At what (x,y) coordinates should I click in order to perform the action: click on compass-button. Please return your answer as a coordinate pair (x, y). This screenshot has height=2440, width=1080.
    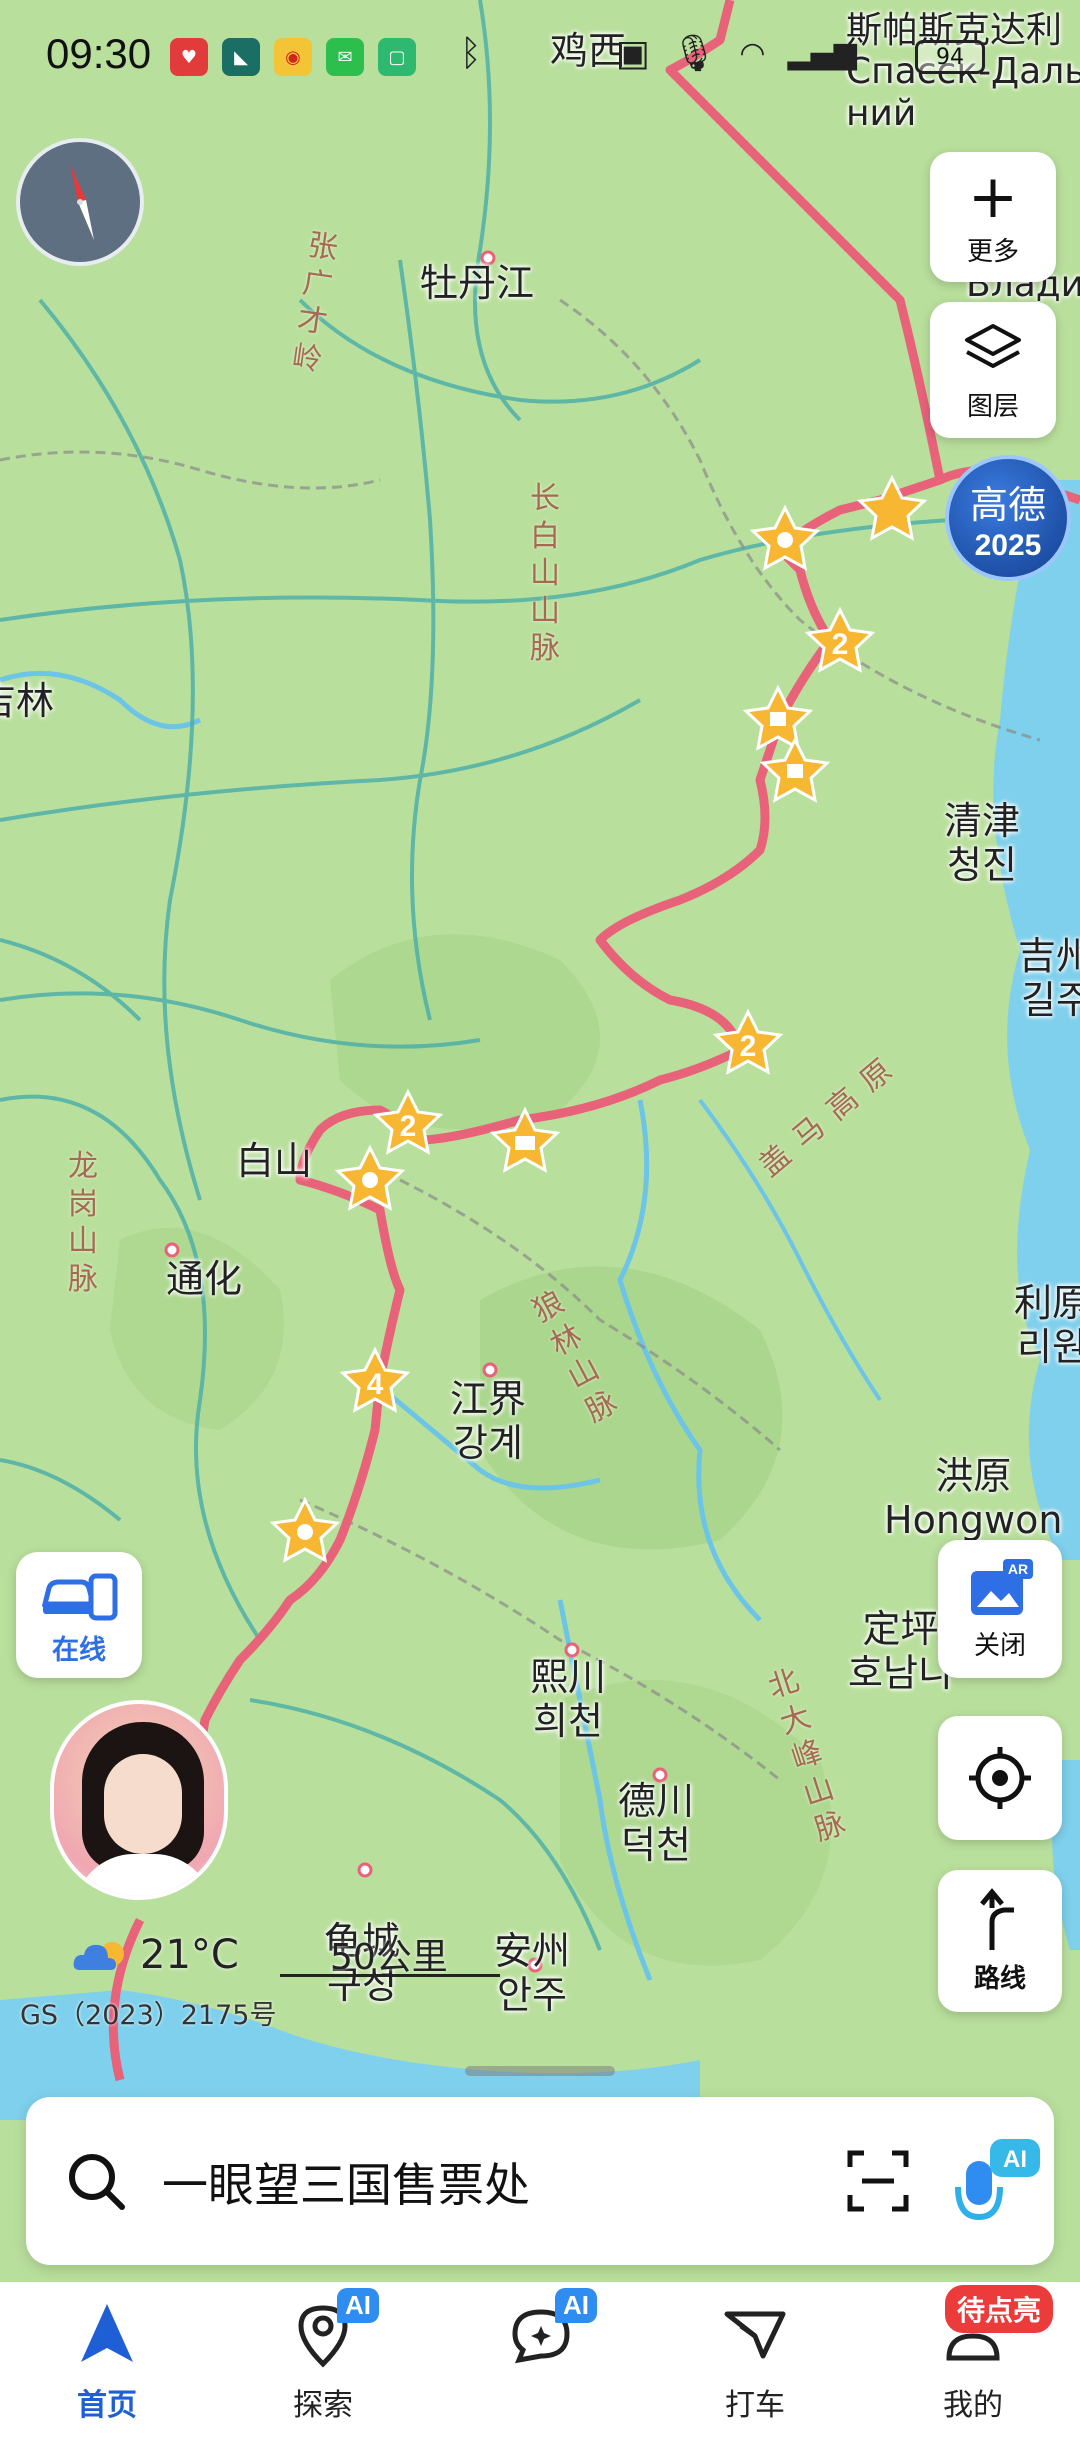
    Looking at the image, I should click on (80, 202).